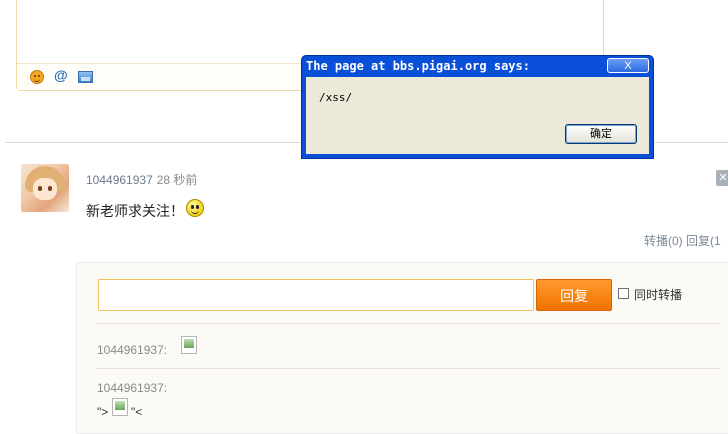 This screenshot has width=728, height=434. What do you see at coordinates (574, 295) in the screenshot?
I see `reply-button: 回复` at bounding box center [574, 295].